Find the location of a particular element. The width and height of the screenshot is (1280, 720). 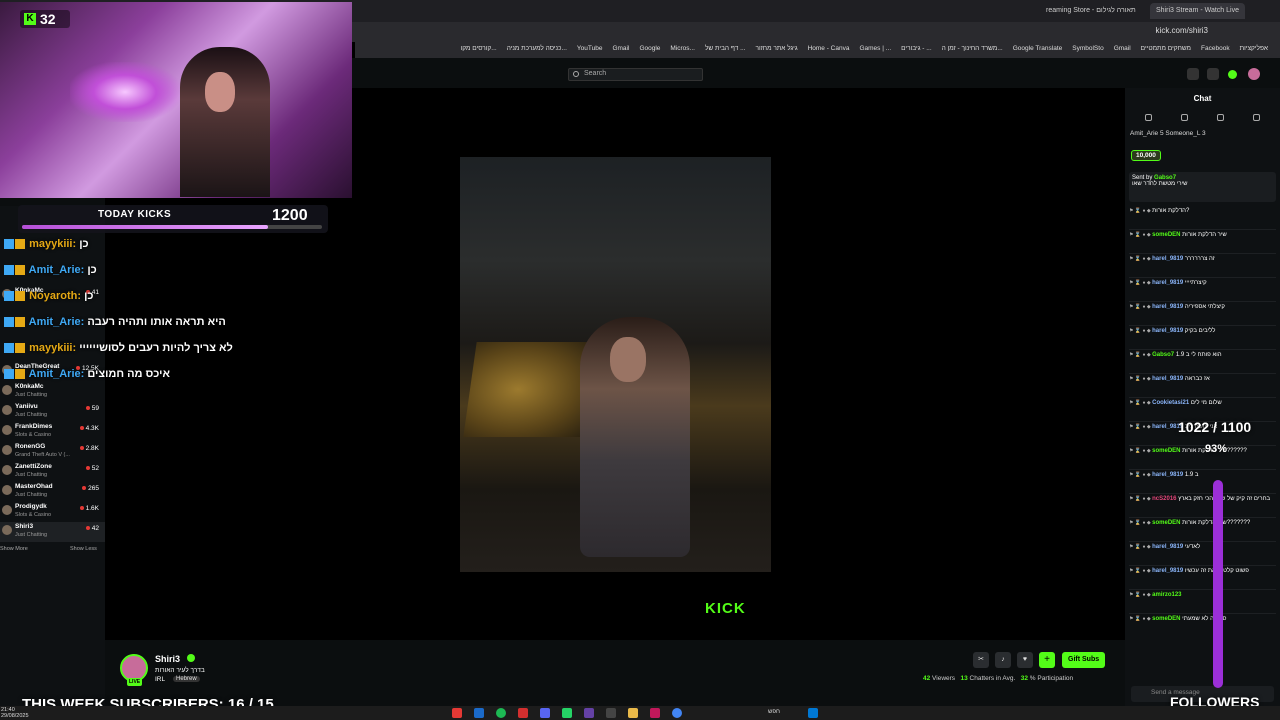

bookmark: משחקים מתמטיים is located at coordinates (1166, 50).